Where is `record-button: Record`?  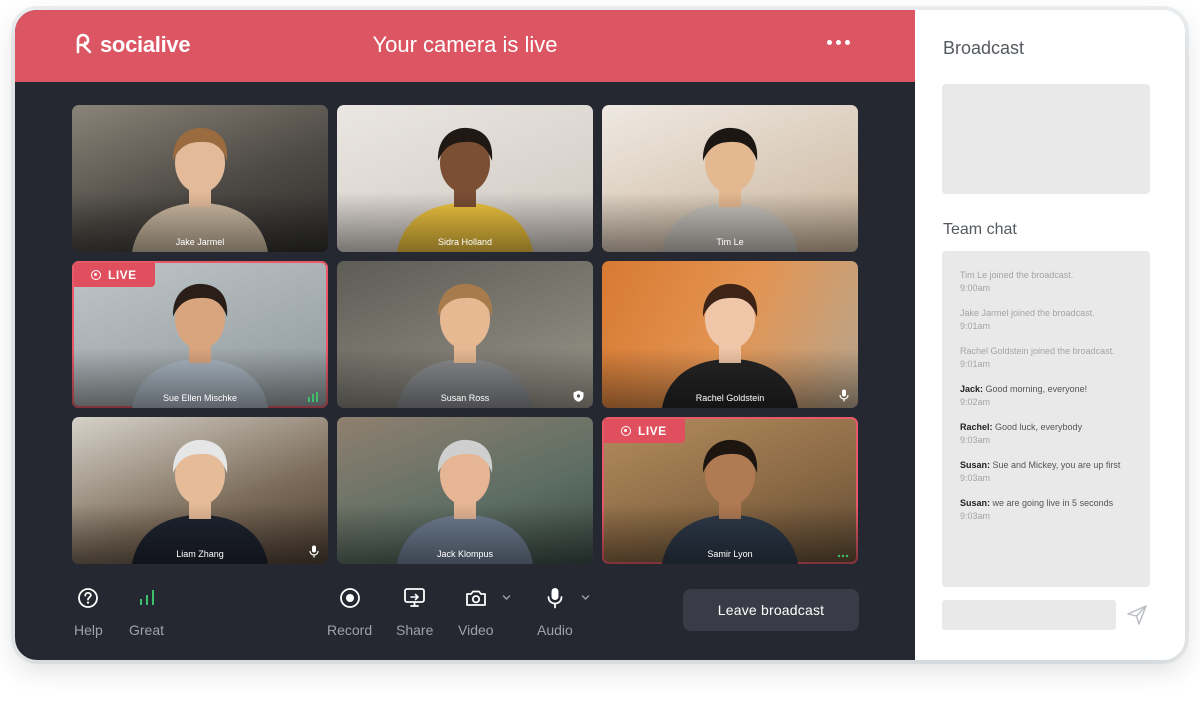 record-button: Record is located at coordinates (349, 611).